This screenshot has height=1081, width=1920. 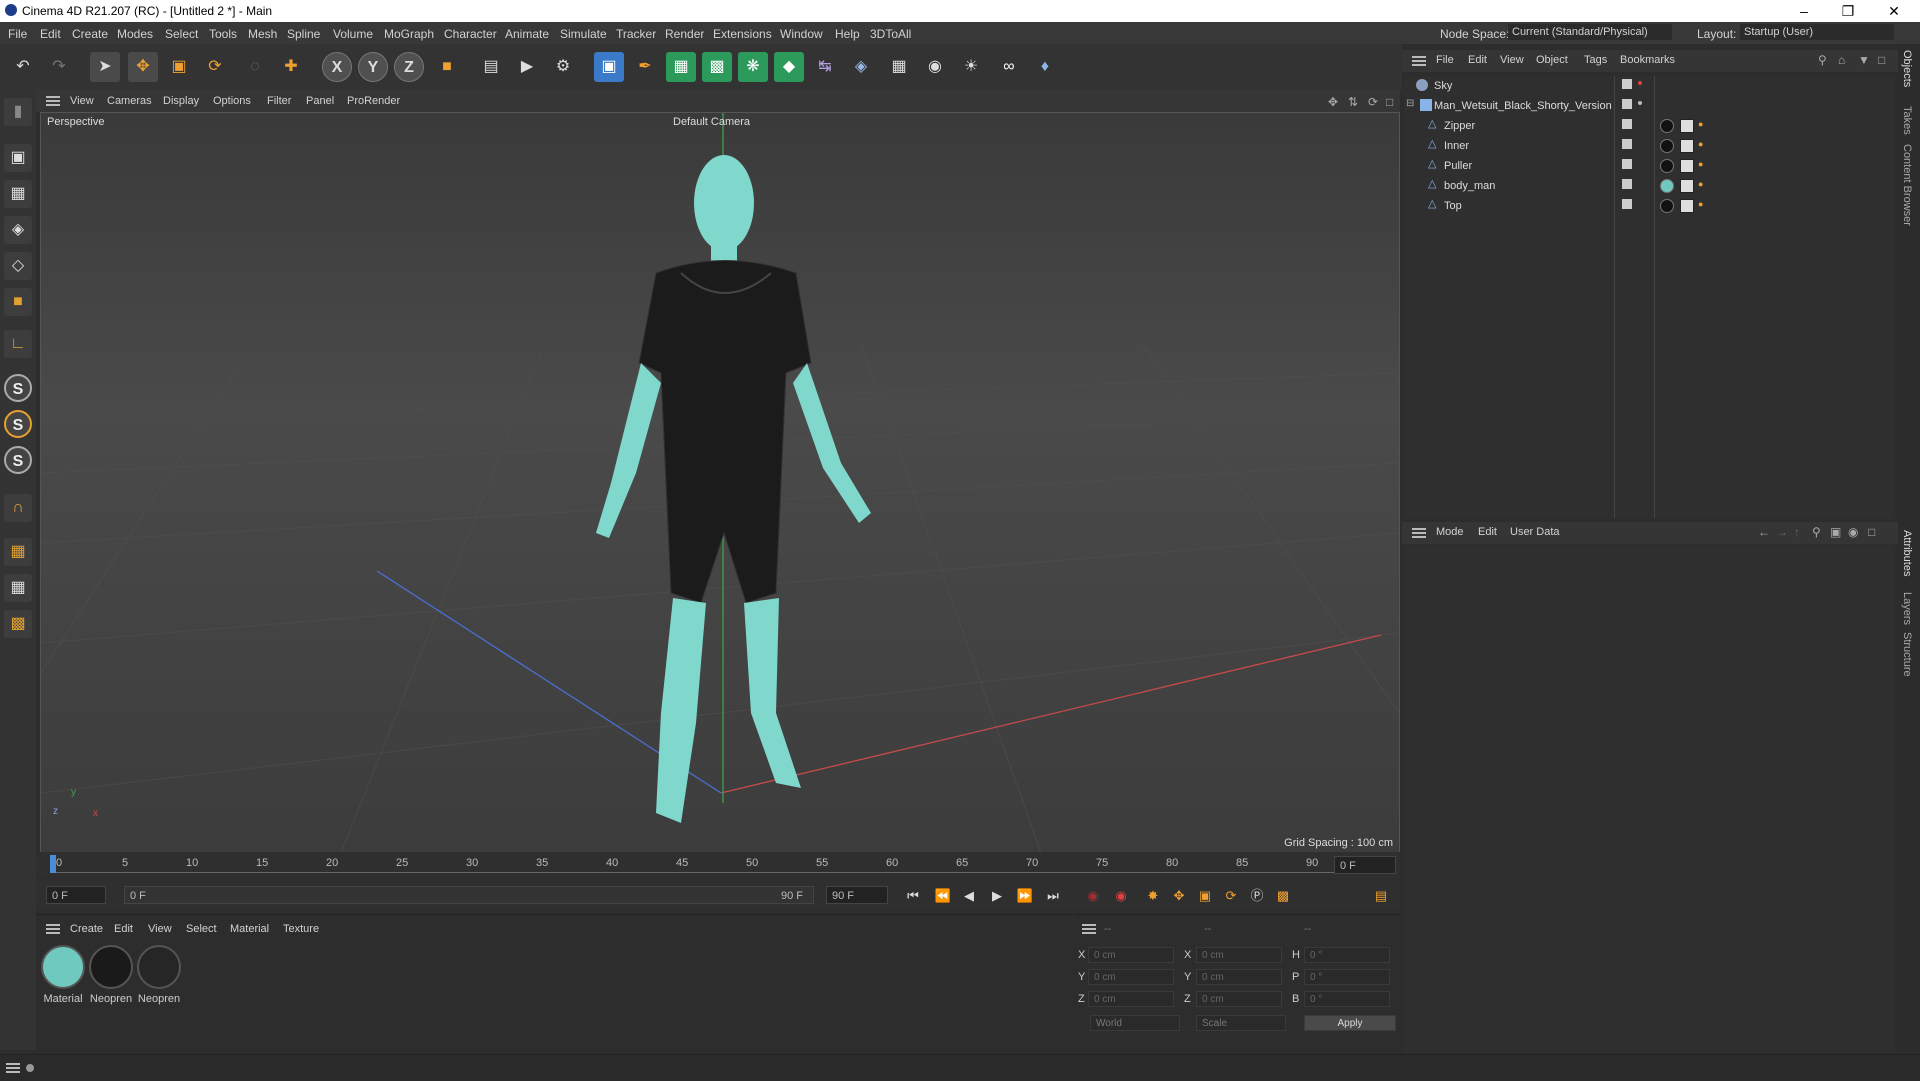 What do you see at coordinates (63, 975) in the screenshot?
I see `material-item: Material` at bounding box center [63, 975].